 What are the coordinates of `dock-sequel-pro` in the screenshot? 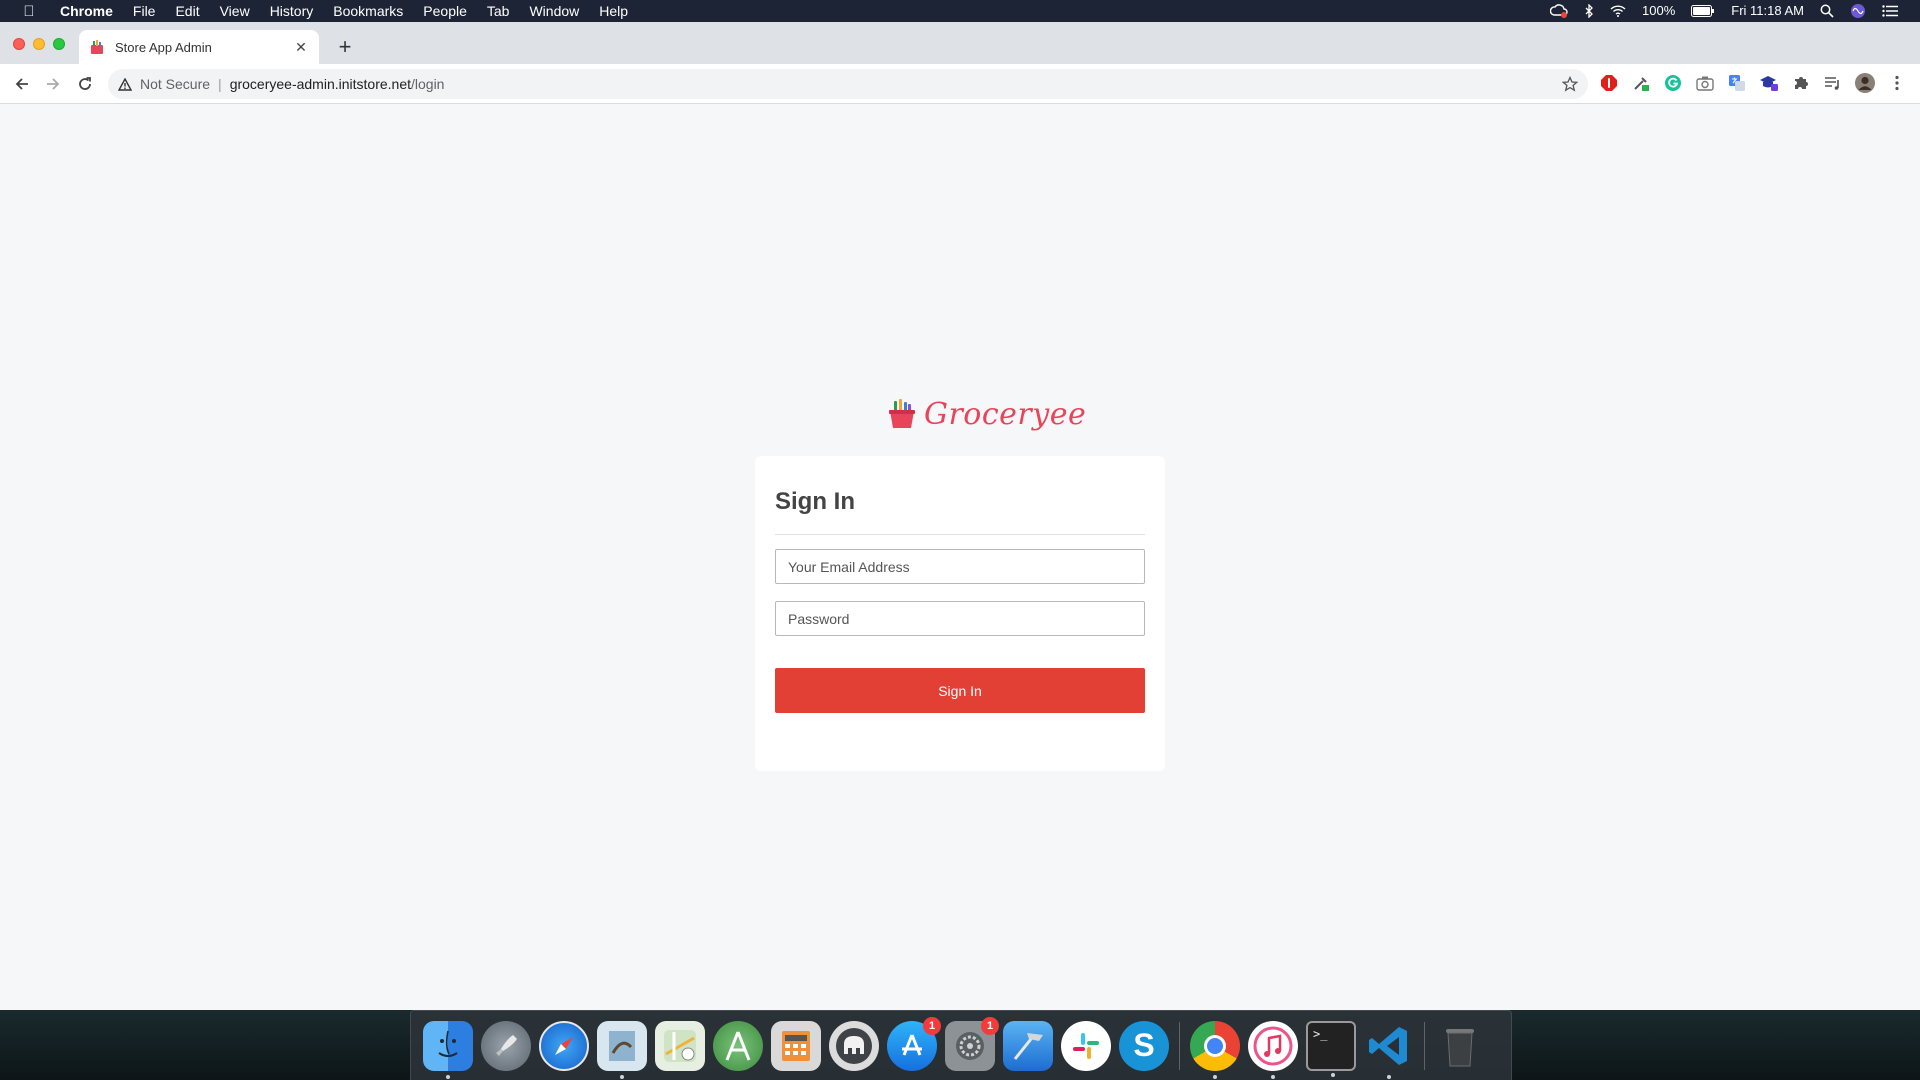 It's located at (854, 1045).